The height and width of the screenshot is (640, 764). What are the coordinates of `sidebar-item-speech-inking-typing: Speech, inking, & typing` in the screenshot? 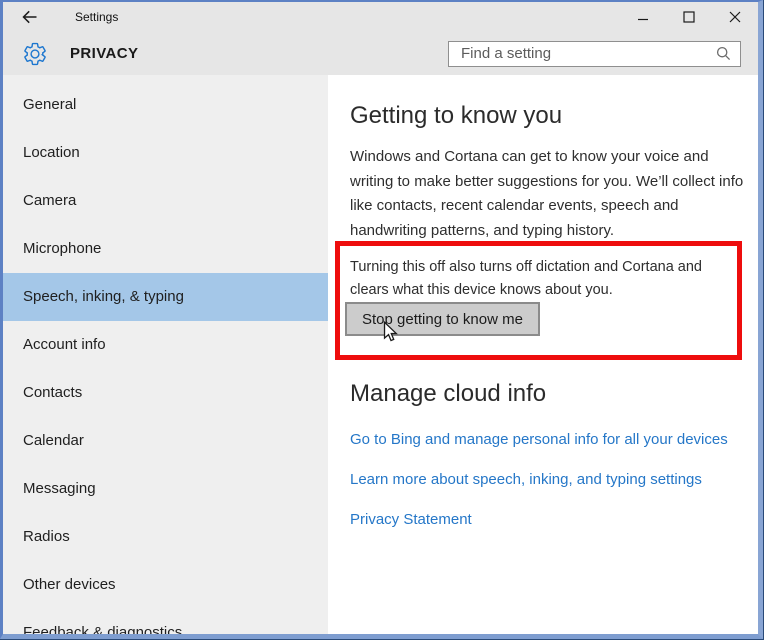 It's located at (165, 297).